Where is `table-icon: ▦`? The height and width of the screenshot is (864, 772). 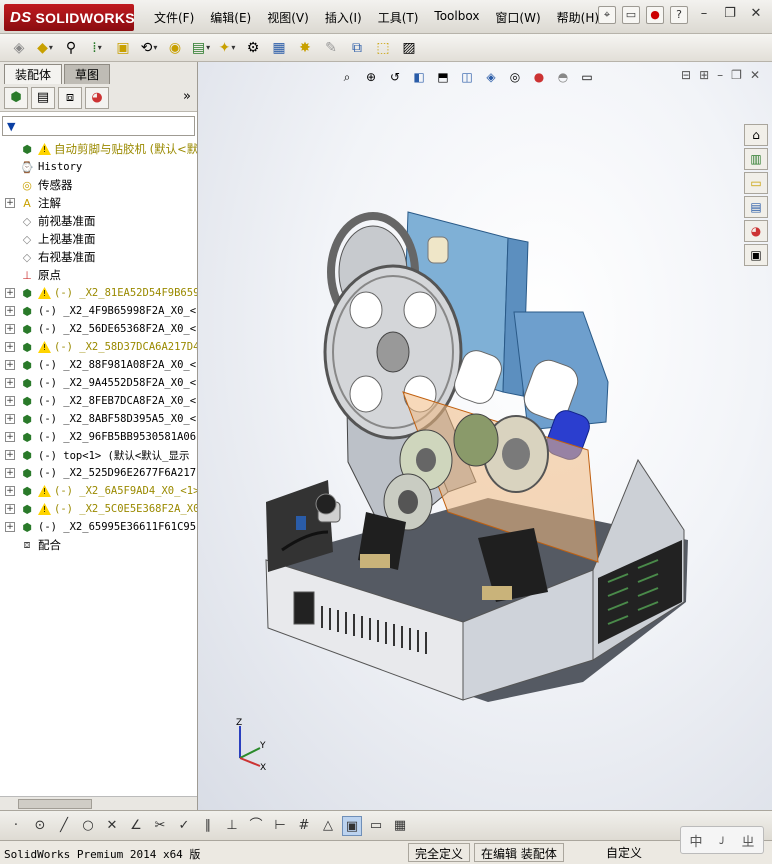
table-icon: ▦ is located at coordinates (400, 826).